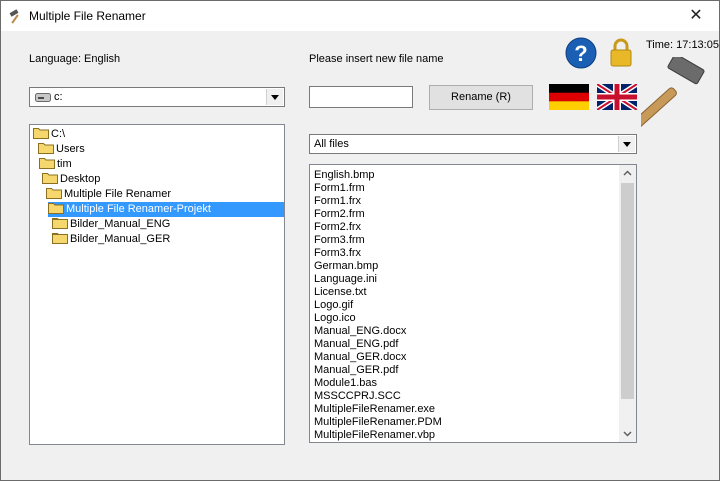 Image resolution: width=720 pixels, height=481 pixels. Describe the element at coordinates (473, 144) in the screenshot. I see `file-filter-select: All files` at that location.